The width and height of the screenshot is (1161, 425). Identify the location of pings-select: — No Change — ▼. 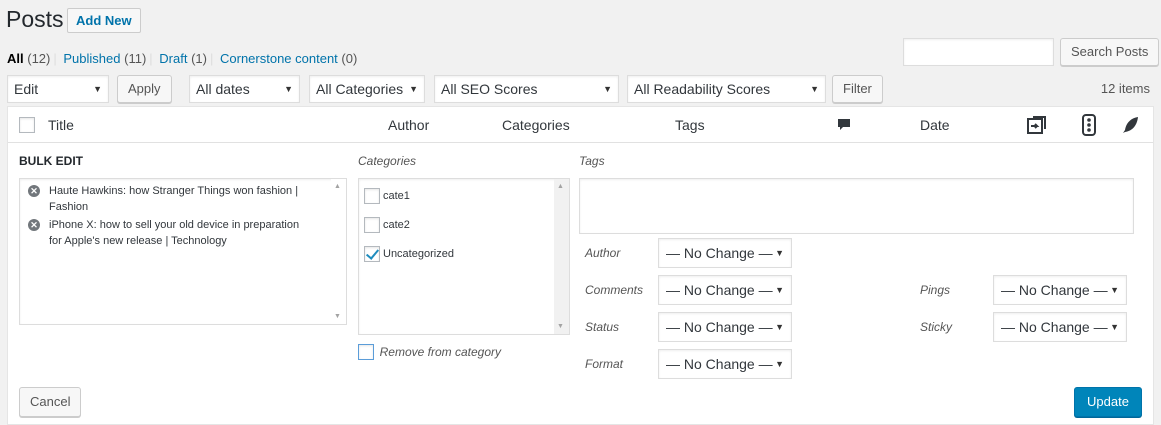
(1060, 290).